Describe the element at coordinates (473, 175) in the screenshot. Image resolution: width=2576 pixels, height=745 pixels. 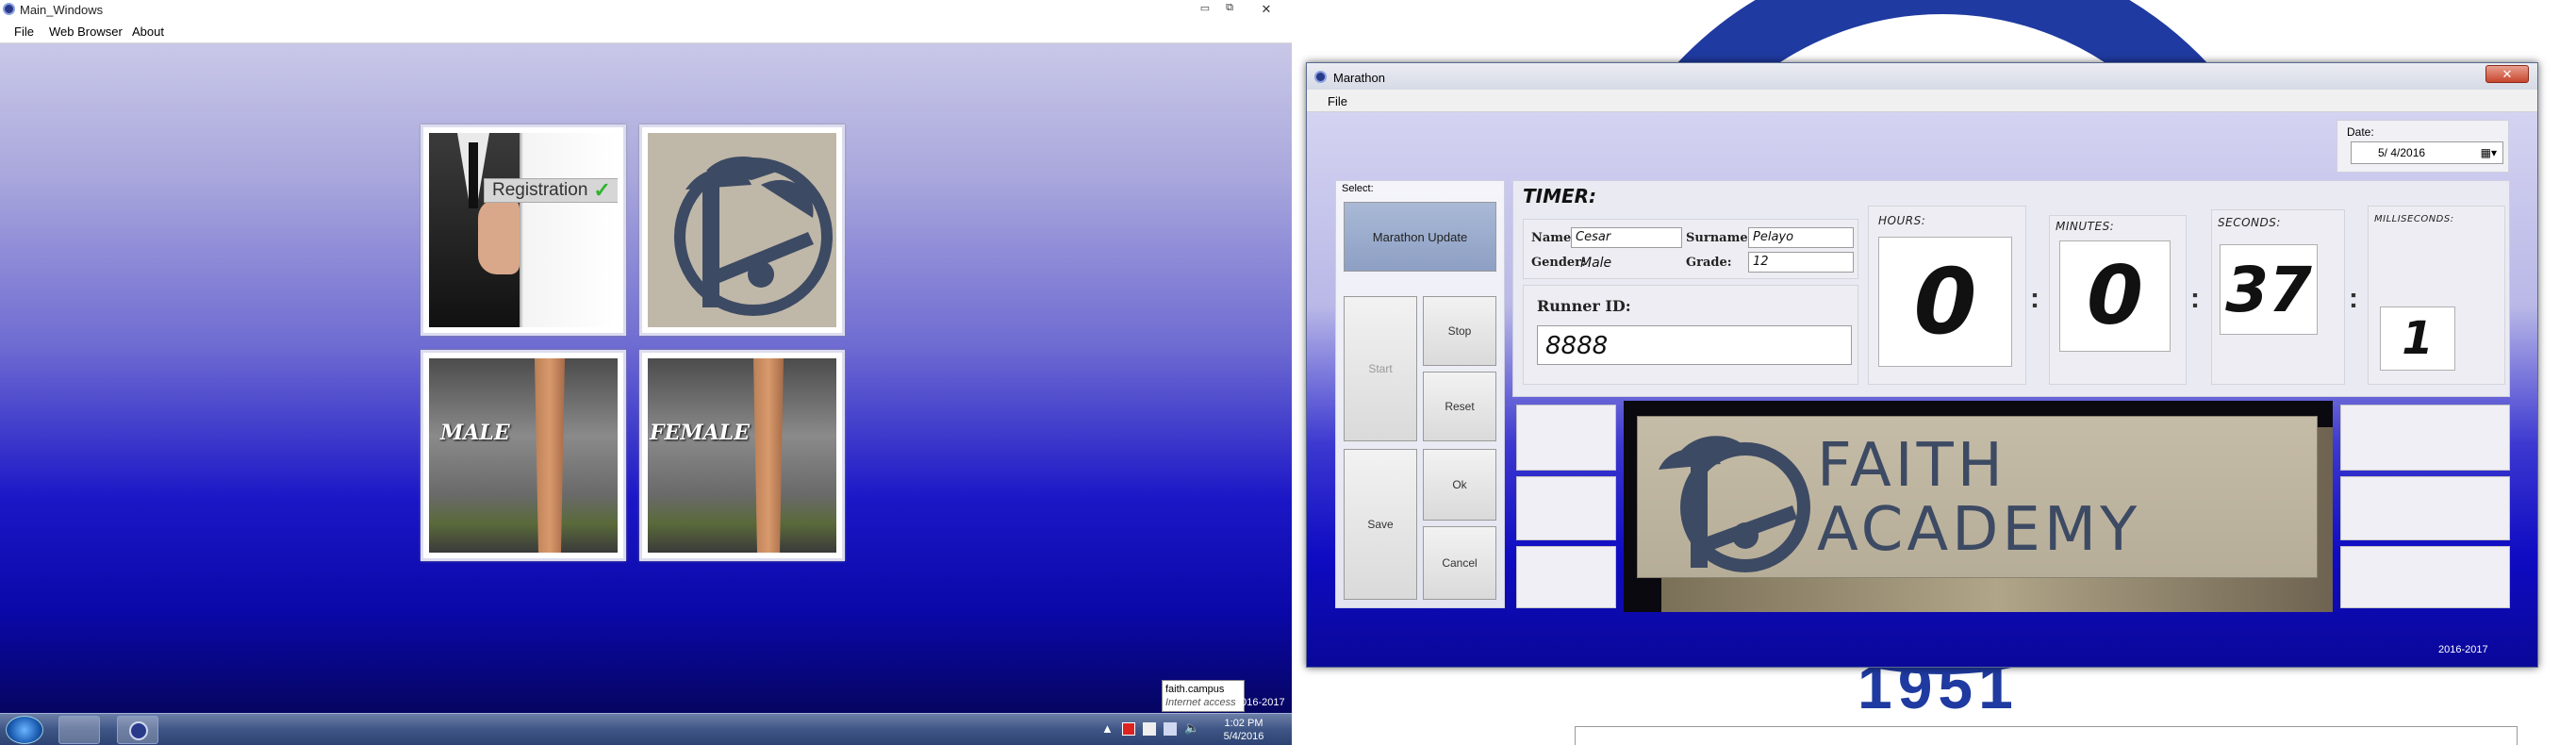
I see `tie-shape` at that location.